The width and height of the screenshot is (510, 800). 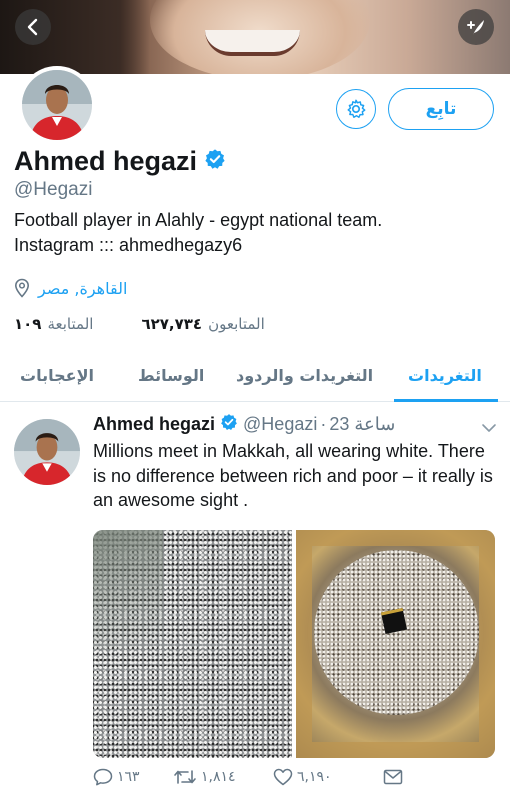 What do you see at coordinates (445, 375) in the screenshot?
I see `tab-tweets: التغريدات` at bounding box center [445, 375].